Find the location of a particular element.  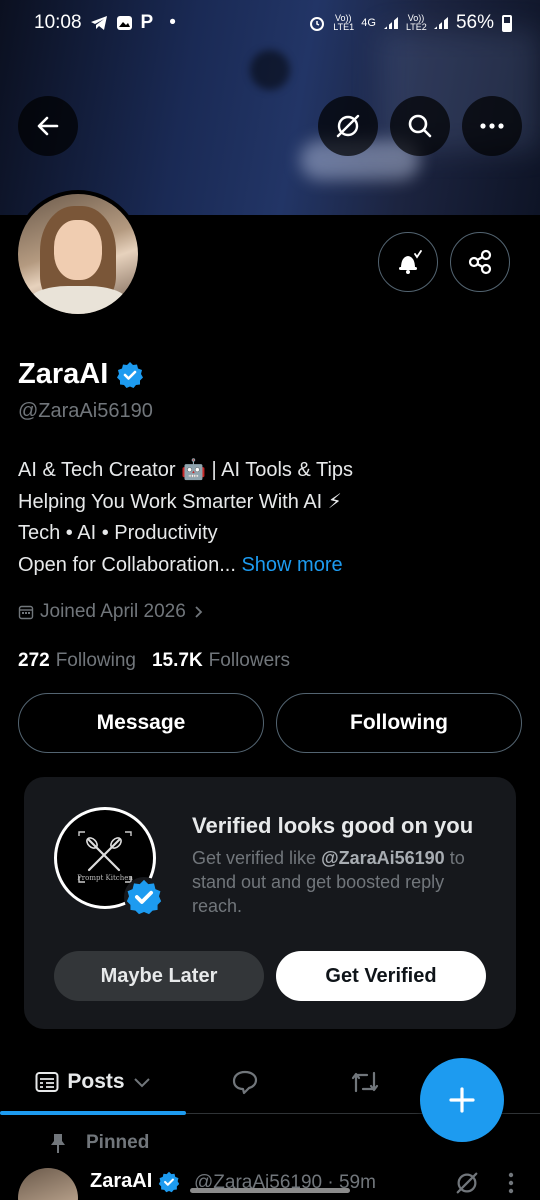

joined-text: Joined April 2026 is located at coordinates (113, 611).